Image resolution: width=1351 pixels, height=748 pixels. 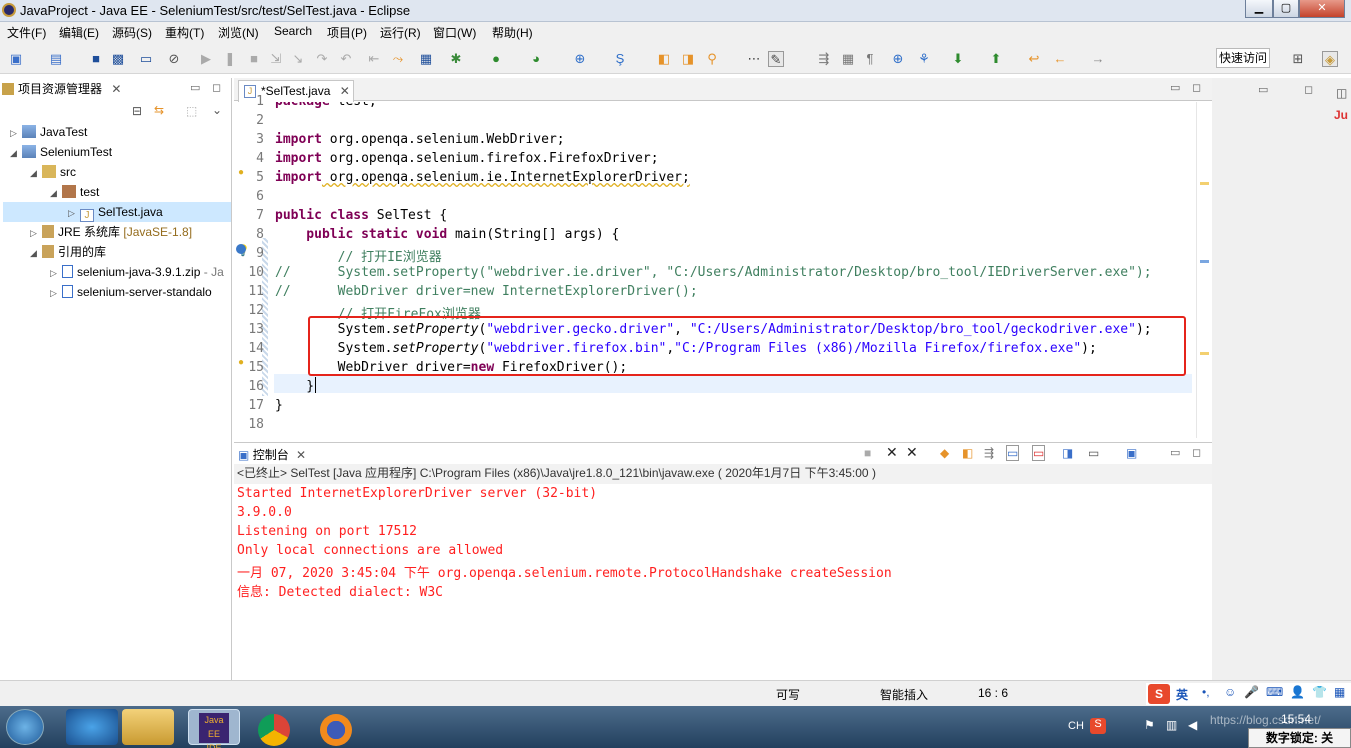 I want to click on new-project-icon: ▤, so click(x=56, y=59).